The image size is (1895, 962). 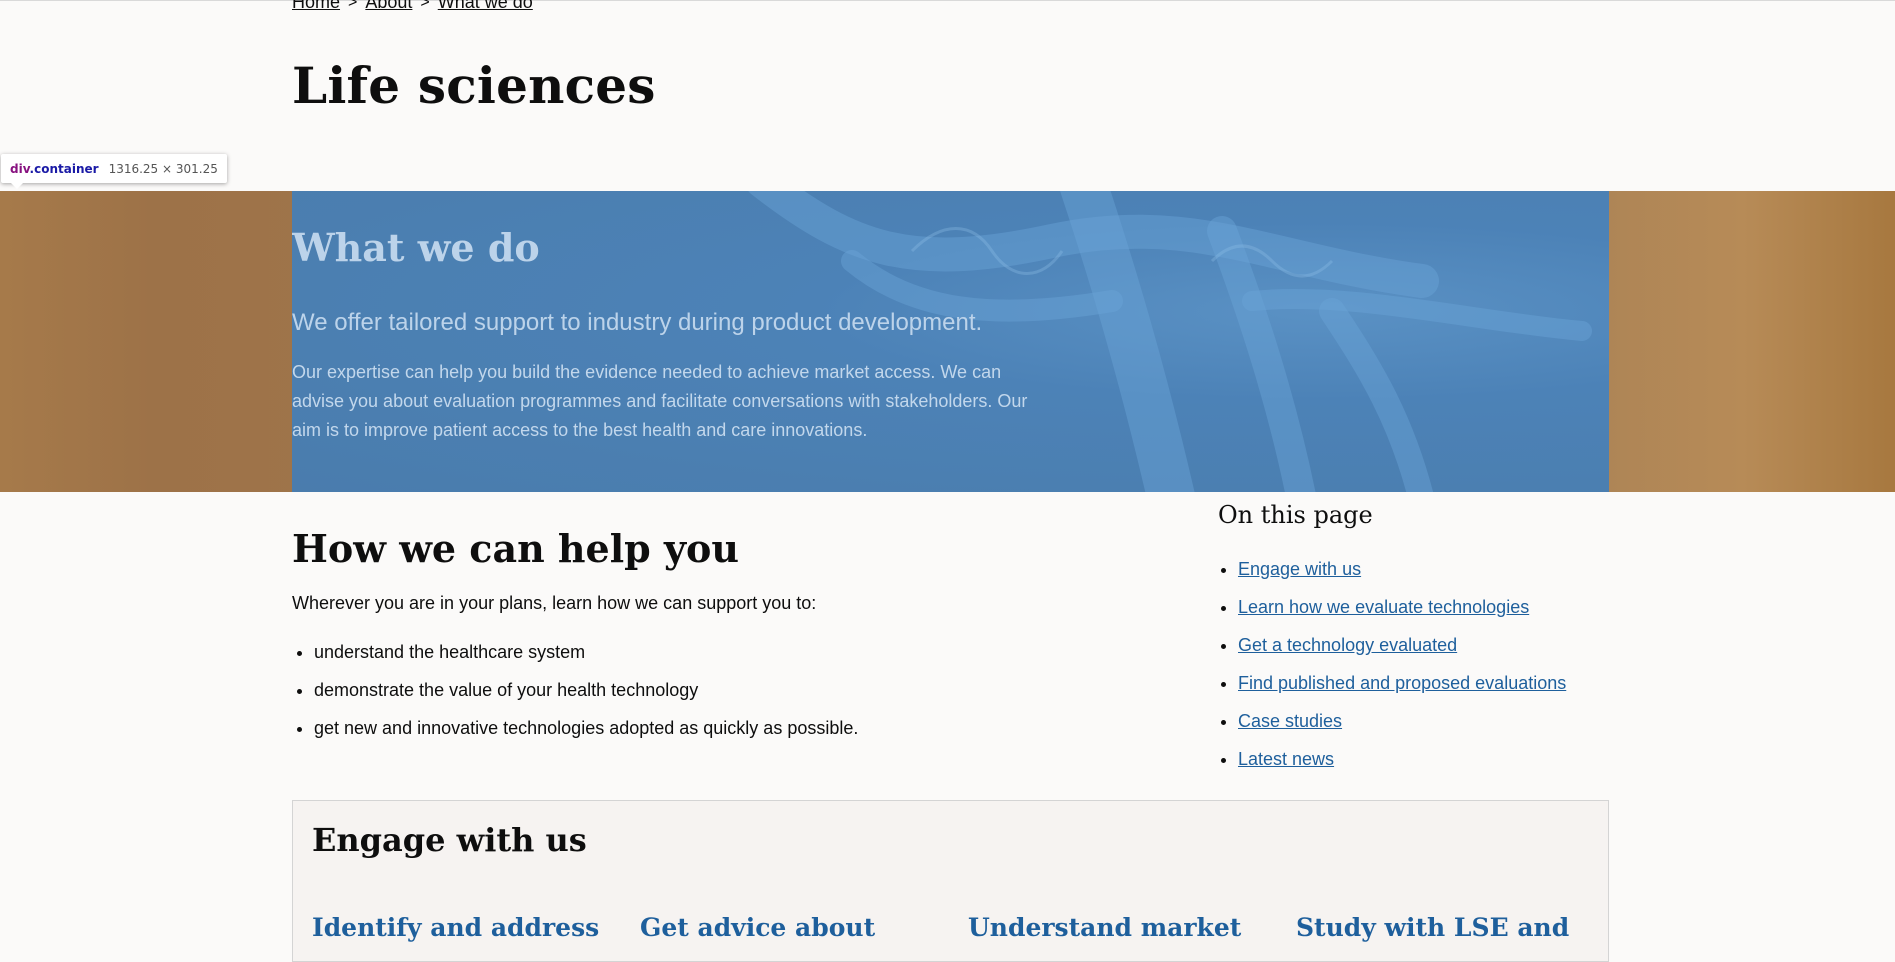 What do you see at coordinates (1402, 724) in the screenshot?
I see `list-item: Case studies` at bounding box center [1402, 724].